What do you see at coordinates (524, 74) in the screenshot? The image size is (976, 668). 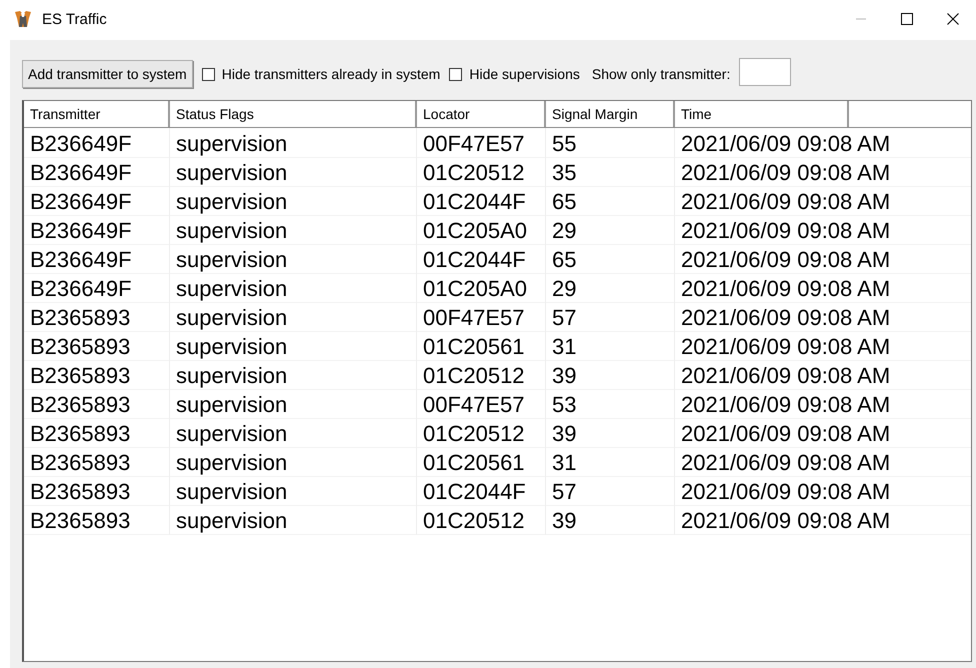 I see `checkbox-label: Hide supervisions` at bounding box center [524, 74].